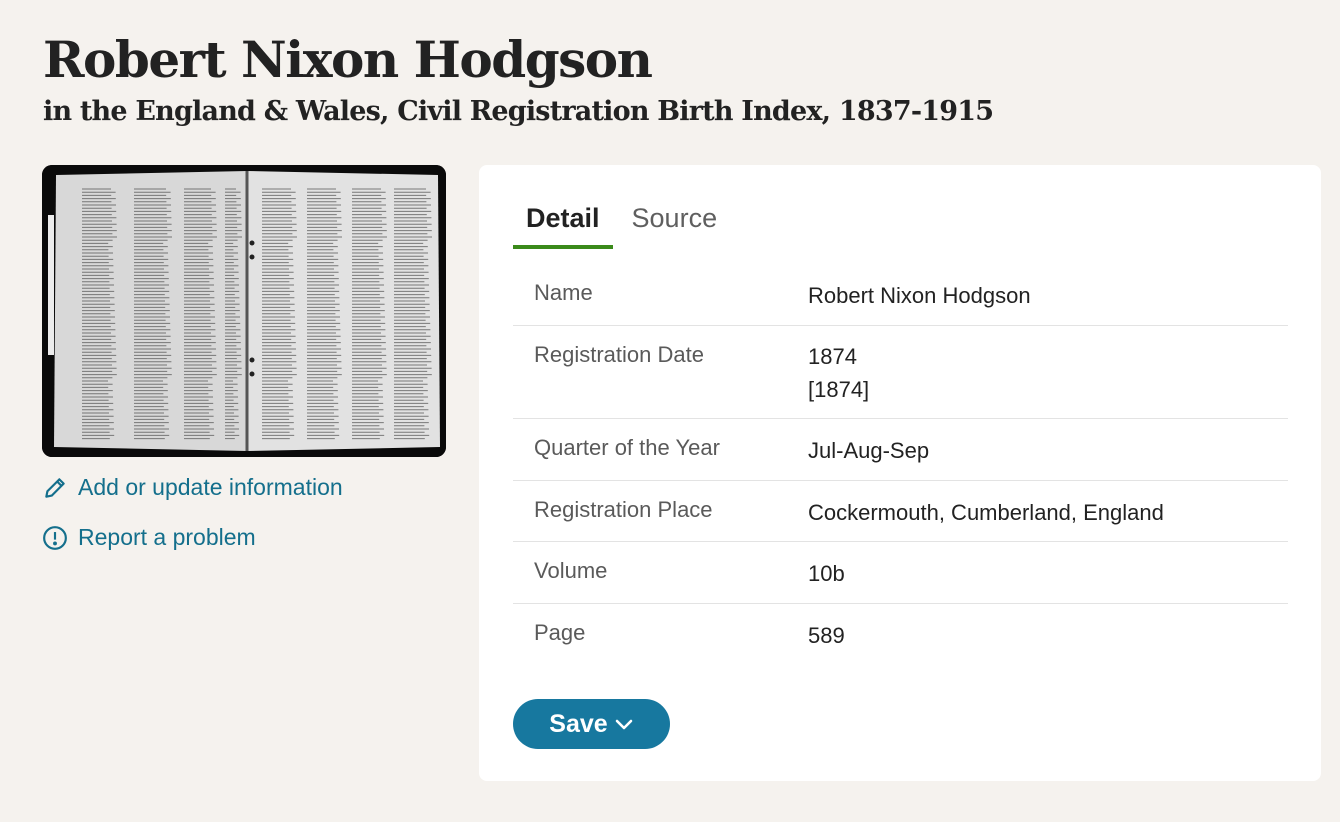 This screenshot has width=1340, height=822. What do you see at coordinates (571, 570) in the screenshot?
I see `detail-label: Volume` at bounding box center [571, 570].